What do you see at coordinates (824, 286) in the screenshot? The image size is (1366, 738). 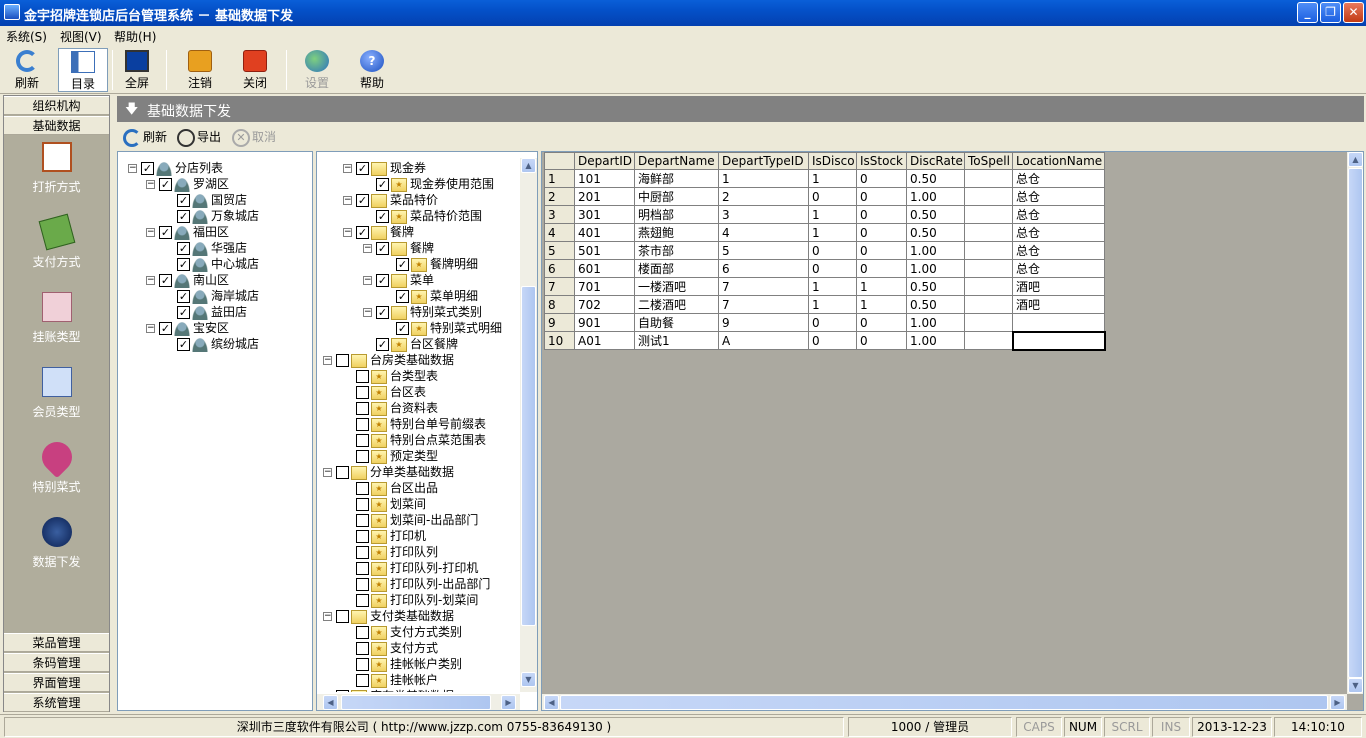 I see `table-row: 7 701 一楼酒吧 7 1 1 0.50 酒吧` at bounding box center [824, 286].